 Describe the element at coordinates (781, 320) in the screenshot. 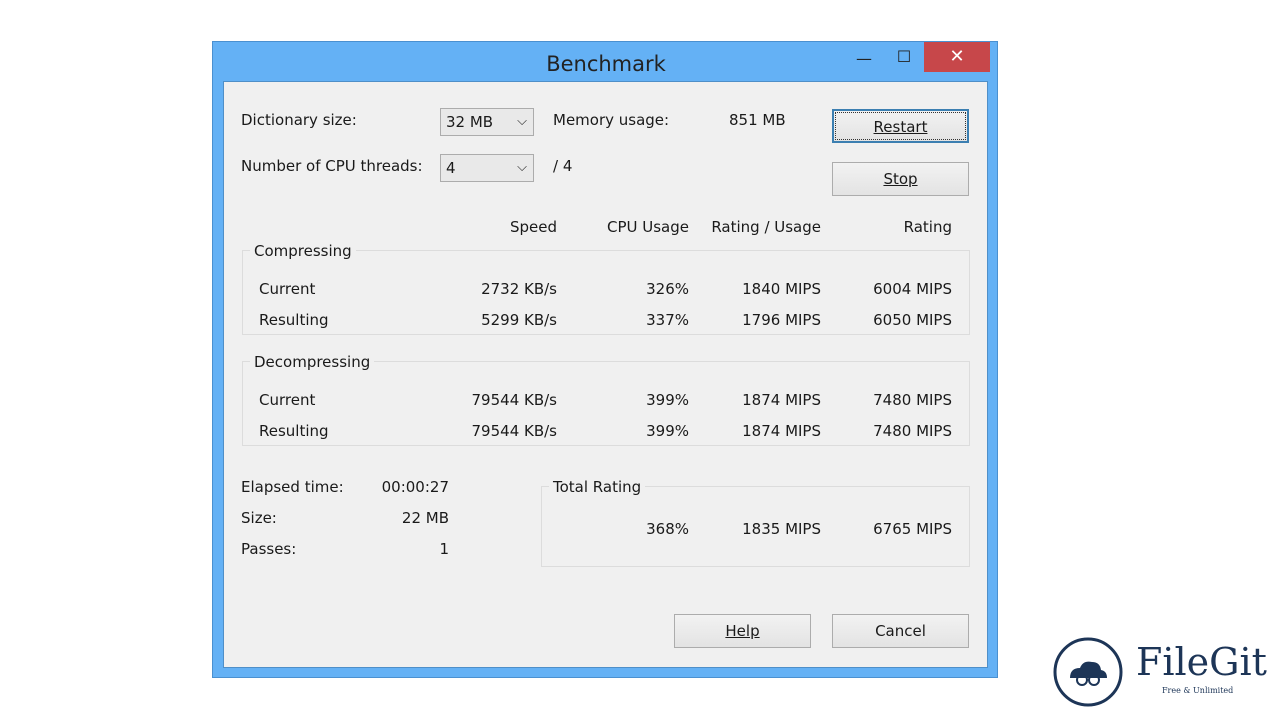

I see `compressing-cell: 1796 MIPS` at that location.